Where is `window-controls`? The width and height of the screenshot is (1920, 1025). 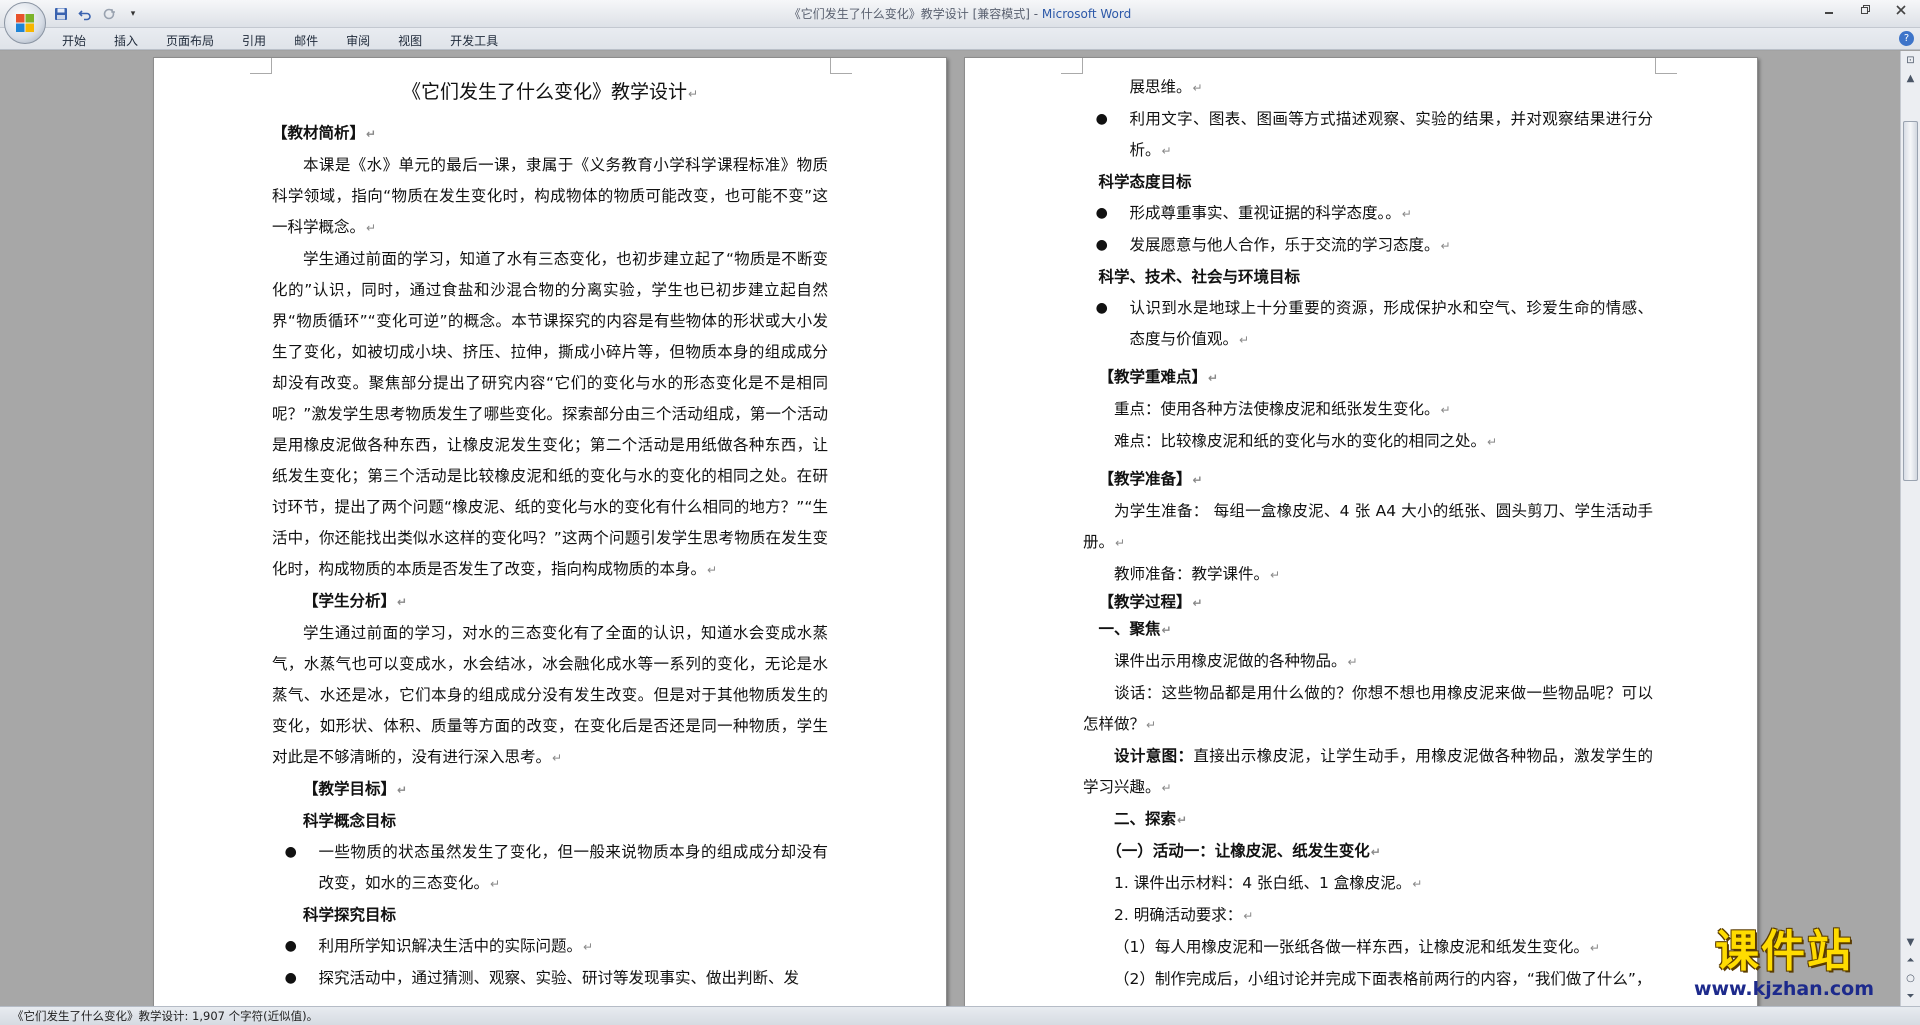
window-controls is located at coordinates (1865, 12).